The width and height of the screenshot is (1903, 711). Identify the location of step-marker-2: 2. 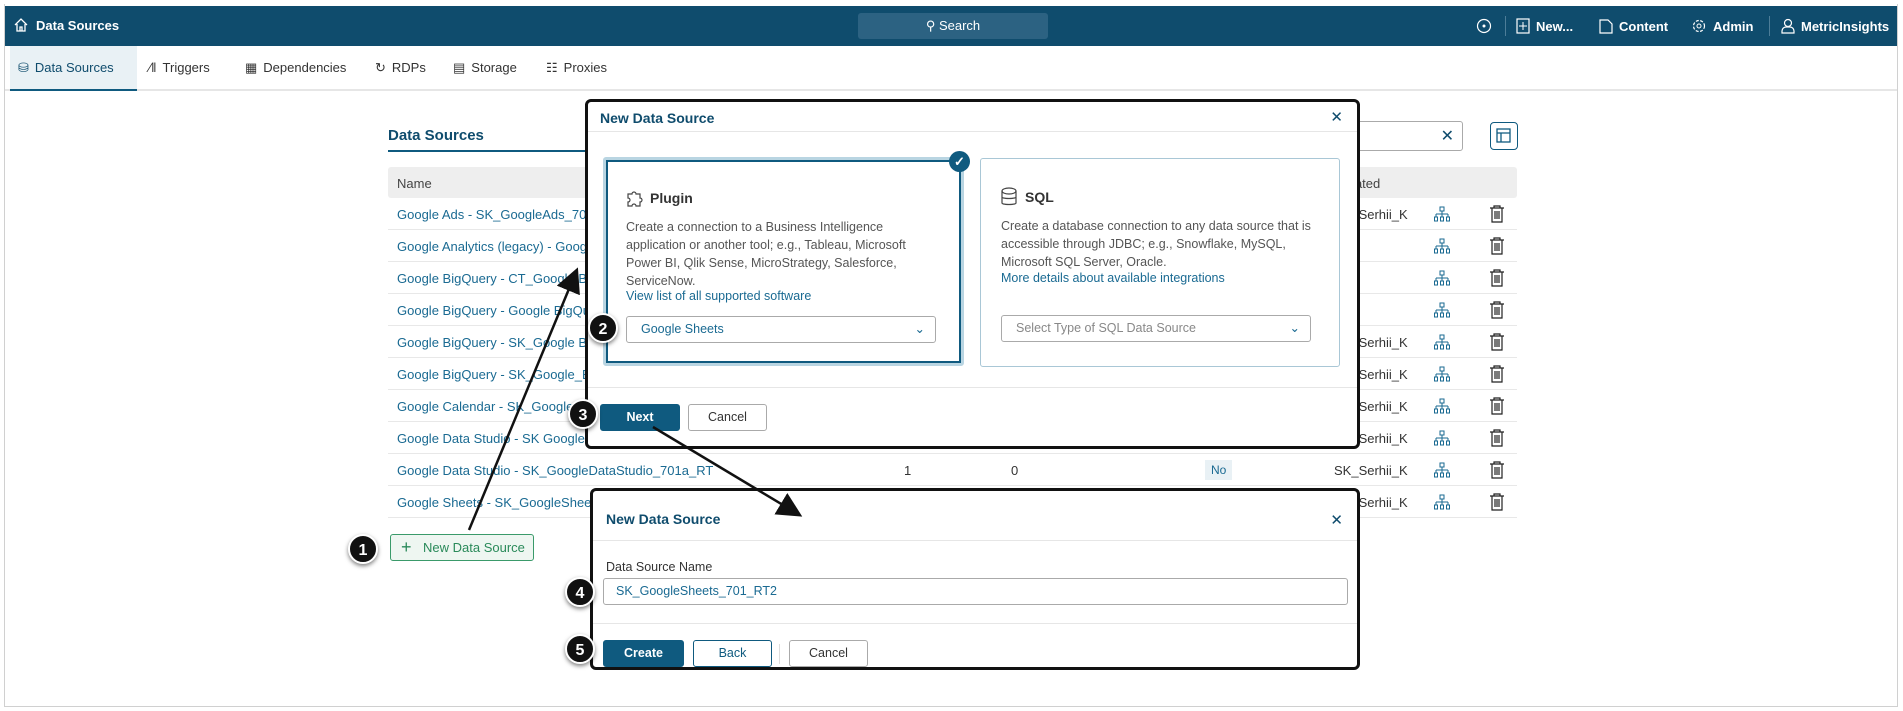
(603, 328).